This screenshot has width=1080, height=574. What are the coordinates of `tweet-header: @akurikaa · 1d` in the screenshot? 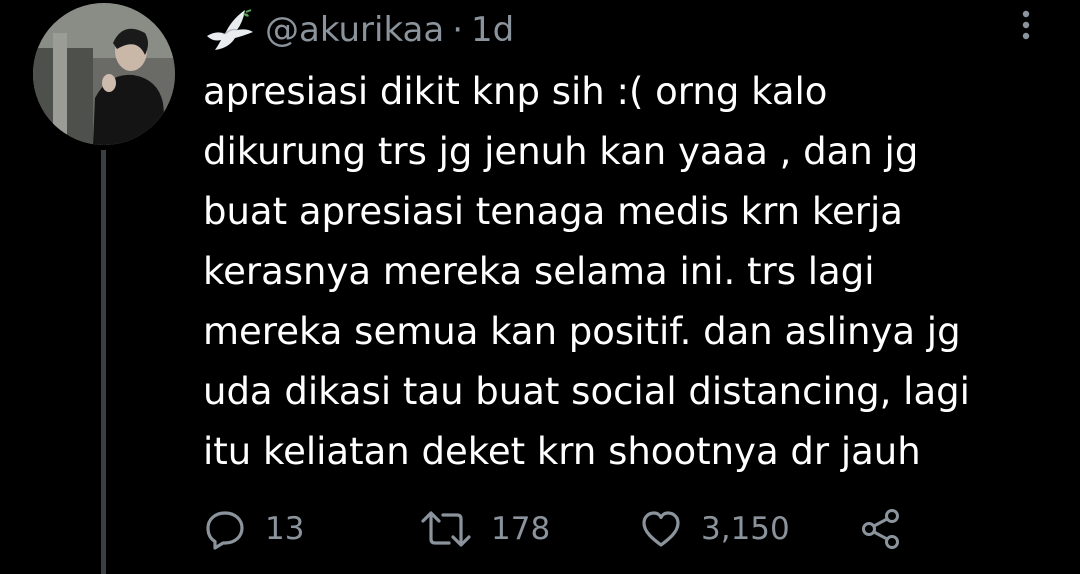 It's located at (358, 30).